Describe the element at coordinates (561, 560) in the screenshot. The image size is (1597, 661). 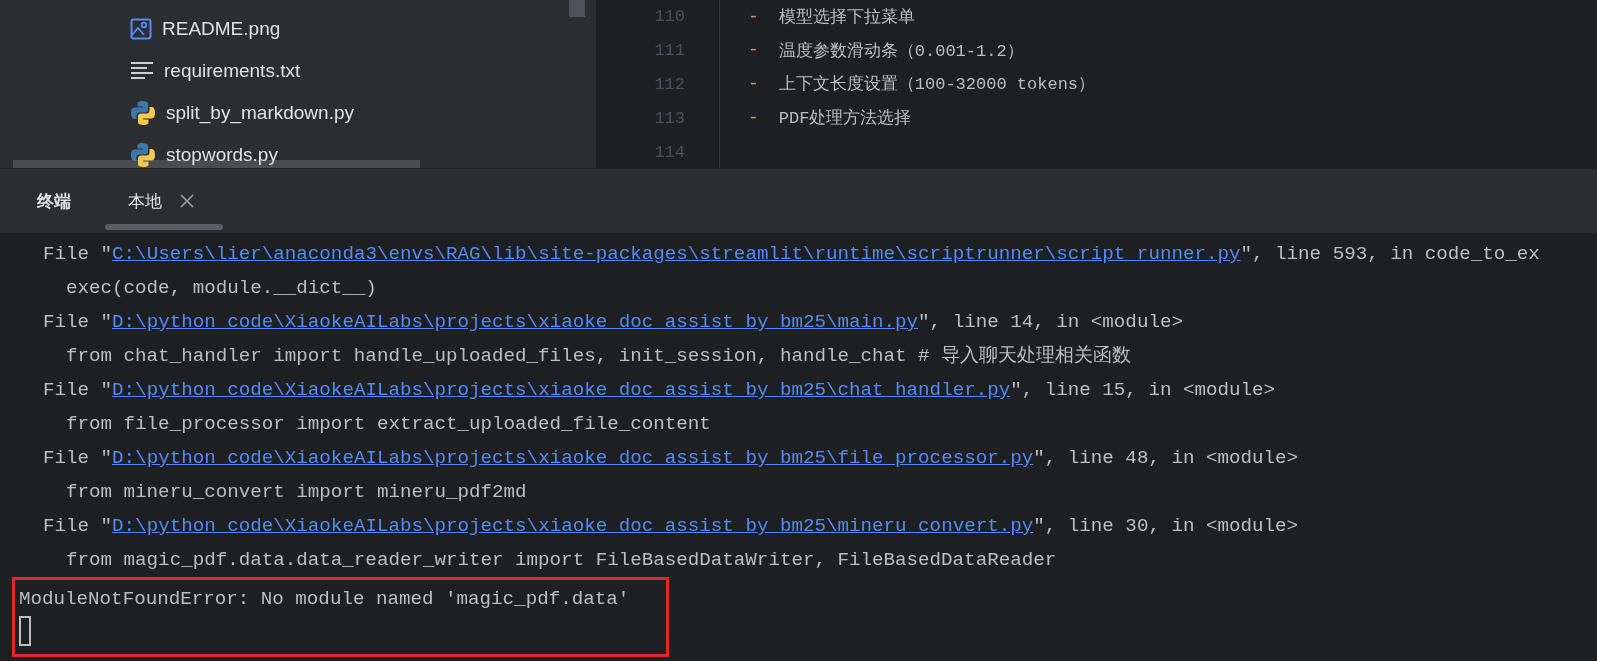
I see `code-line: from magic_pdf.data.data_reader_writer import FileBasedDataWriter, FileBasedDataReader` at that location.